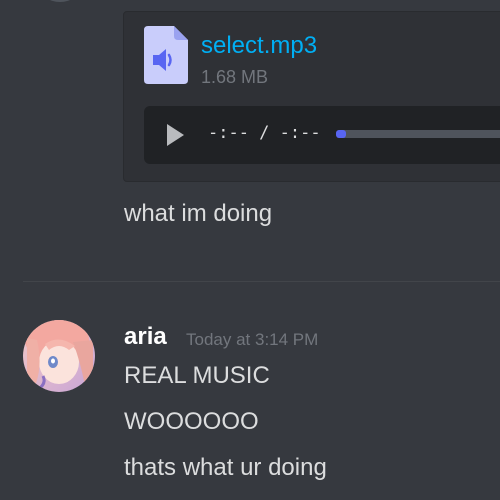 This screenshot has height=500, width=500. Describe the element at coordinates (341, 134) in the screenshot. I see `progress-thumb` at that location.